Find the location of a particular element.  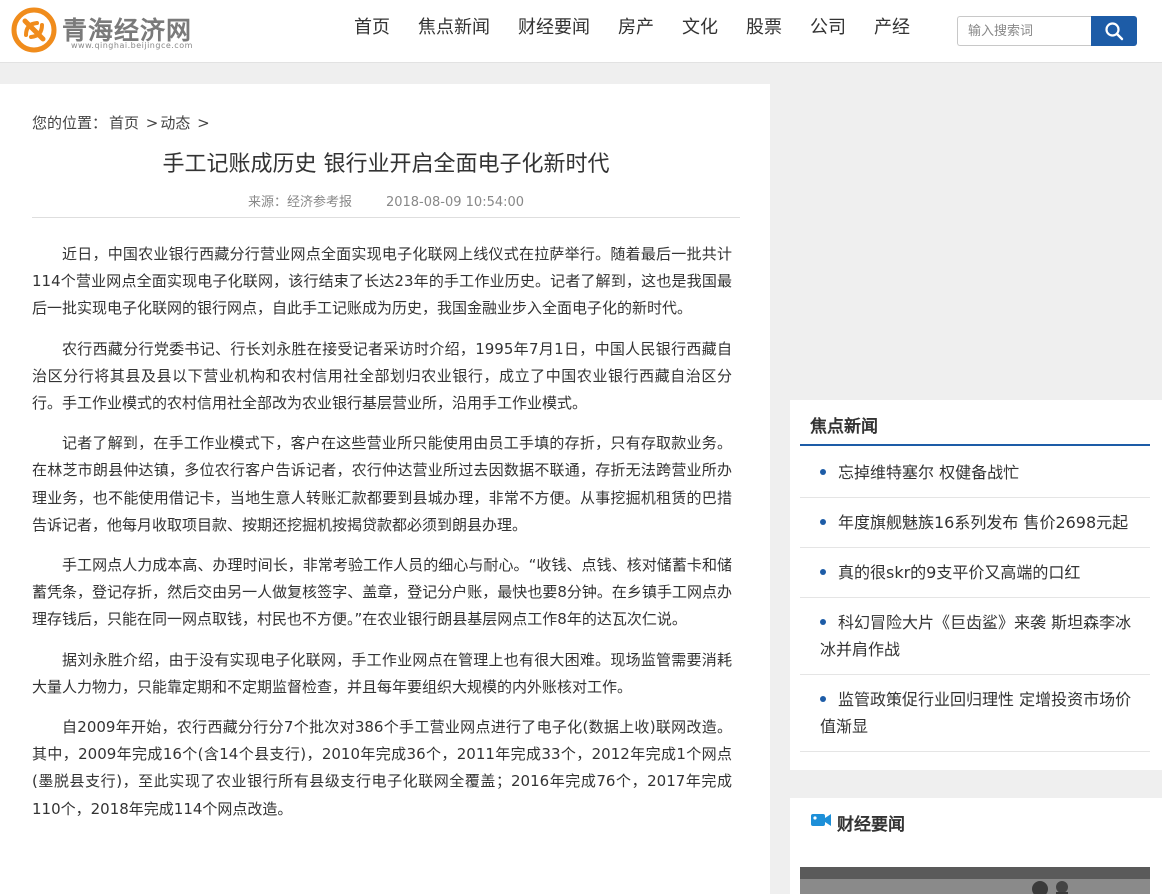

focus-news-item: 真的很skr的9支平价又高端的口红 is located at coordinates (975, 573).